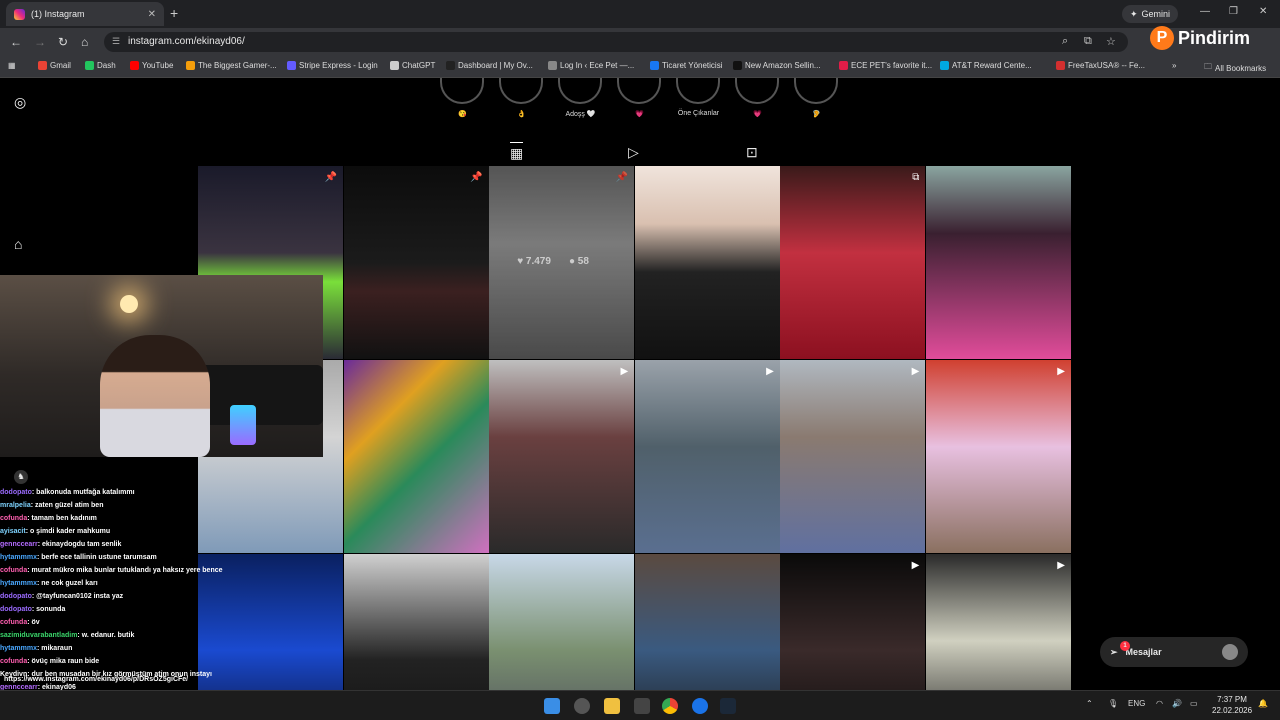 This screenshot has height=720, width=1280. I want to click on story-highlights: 😘 👌 Adoşş 🤍 💗 Öne Çıkanlar 💗 🦻, so click(639, 99).